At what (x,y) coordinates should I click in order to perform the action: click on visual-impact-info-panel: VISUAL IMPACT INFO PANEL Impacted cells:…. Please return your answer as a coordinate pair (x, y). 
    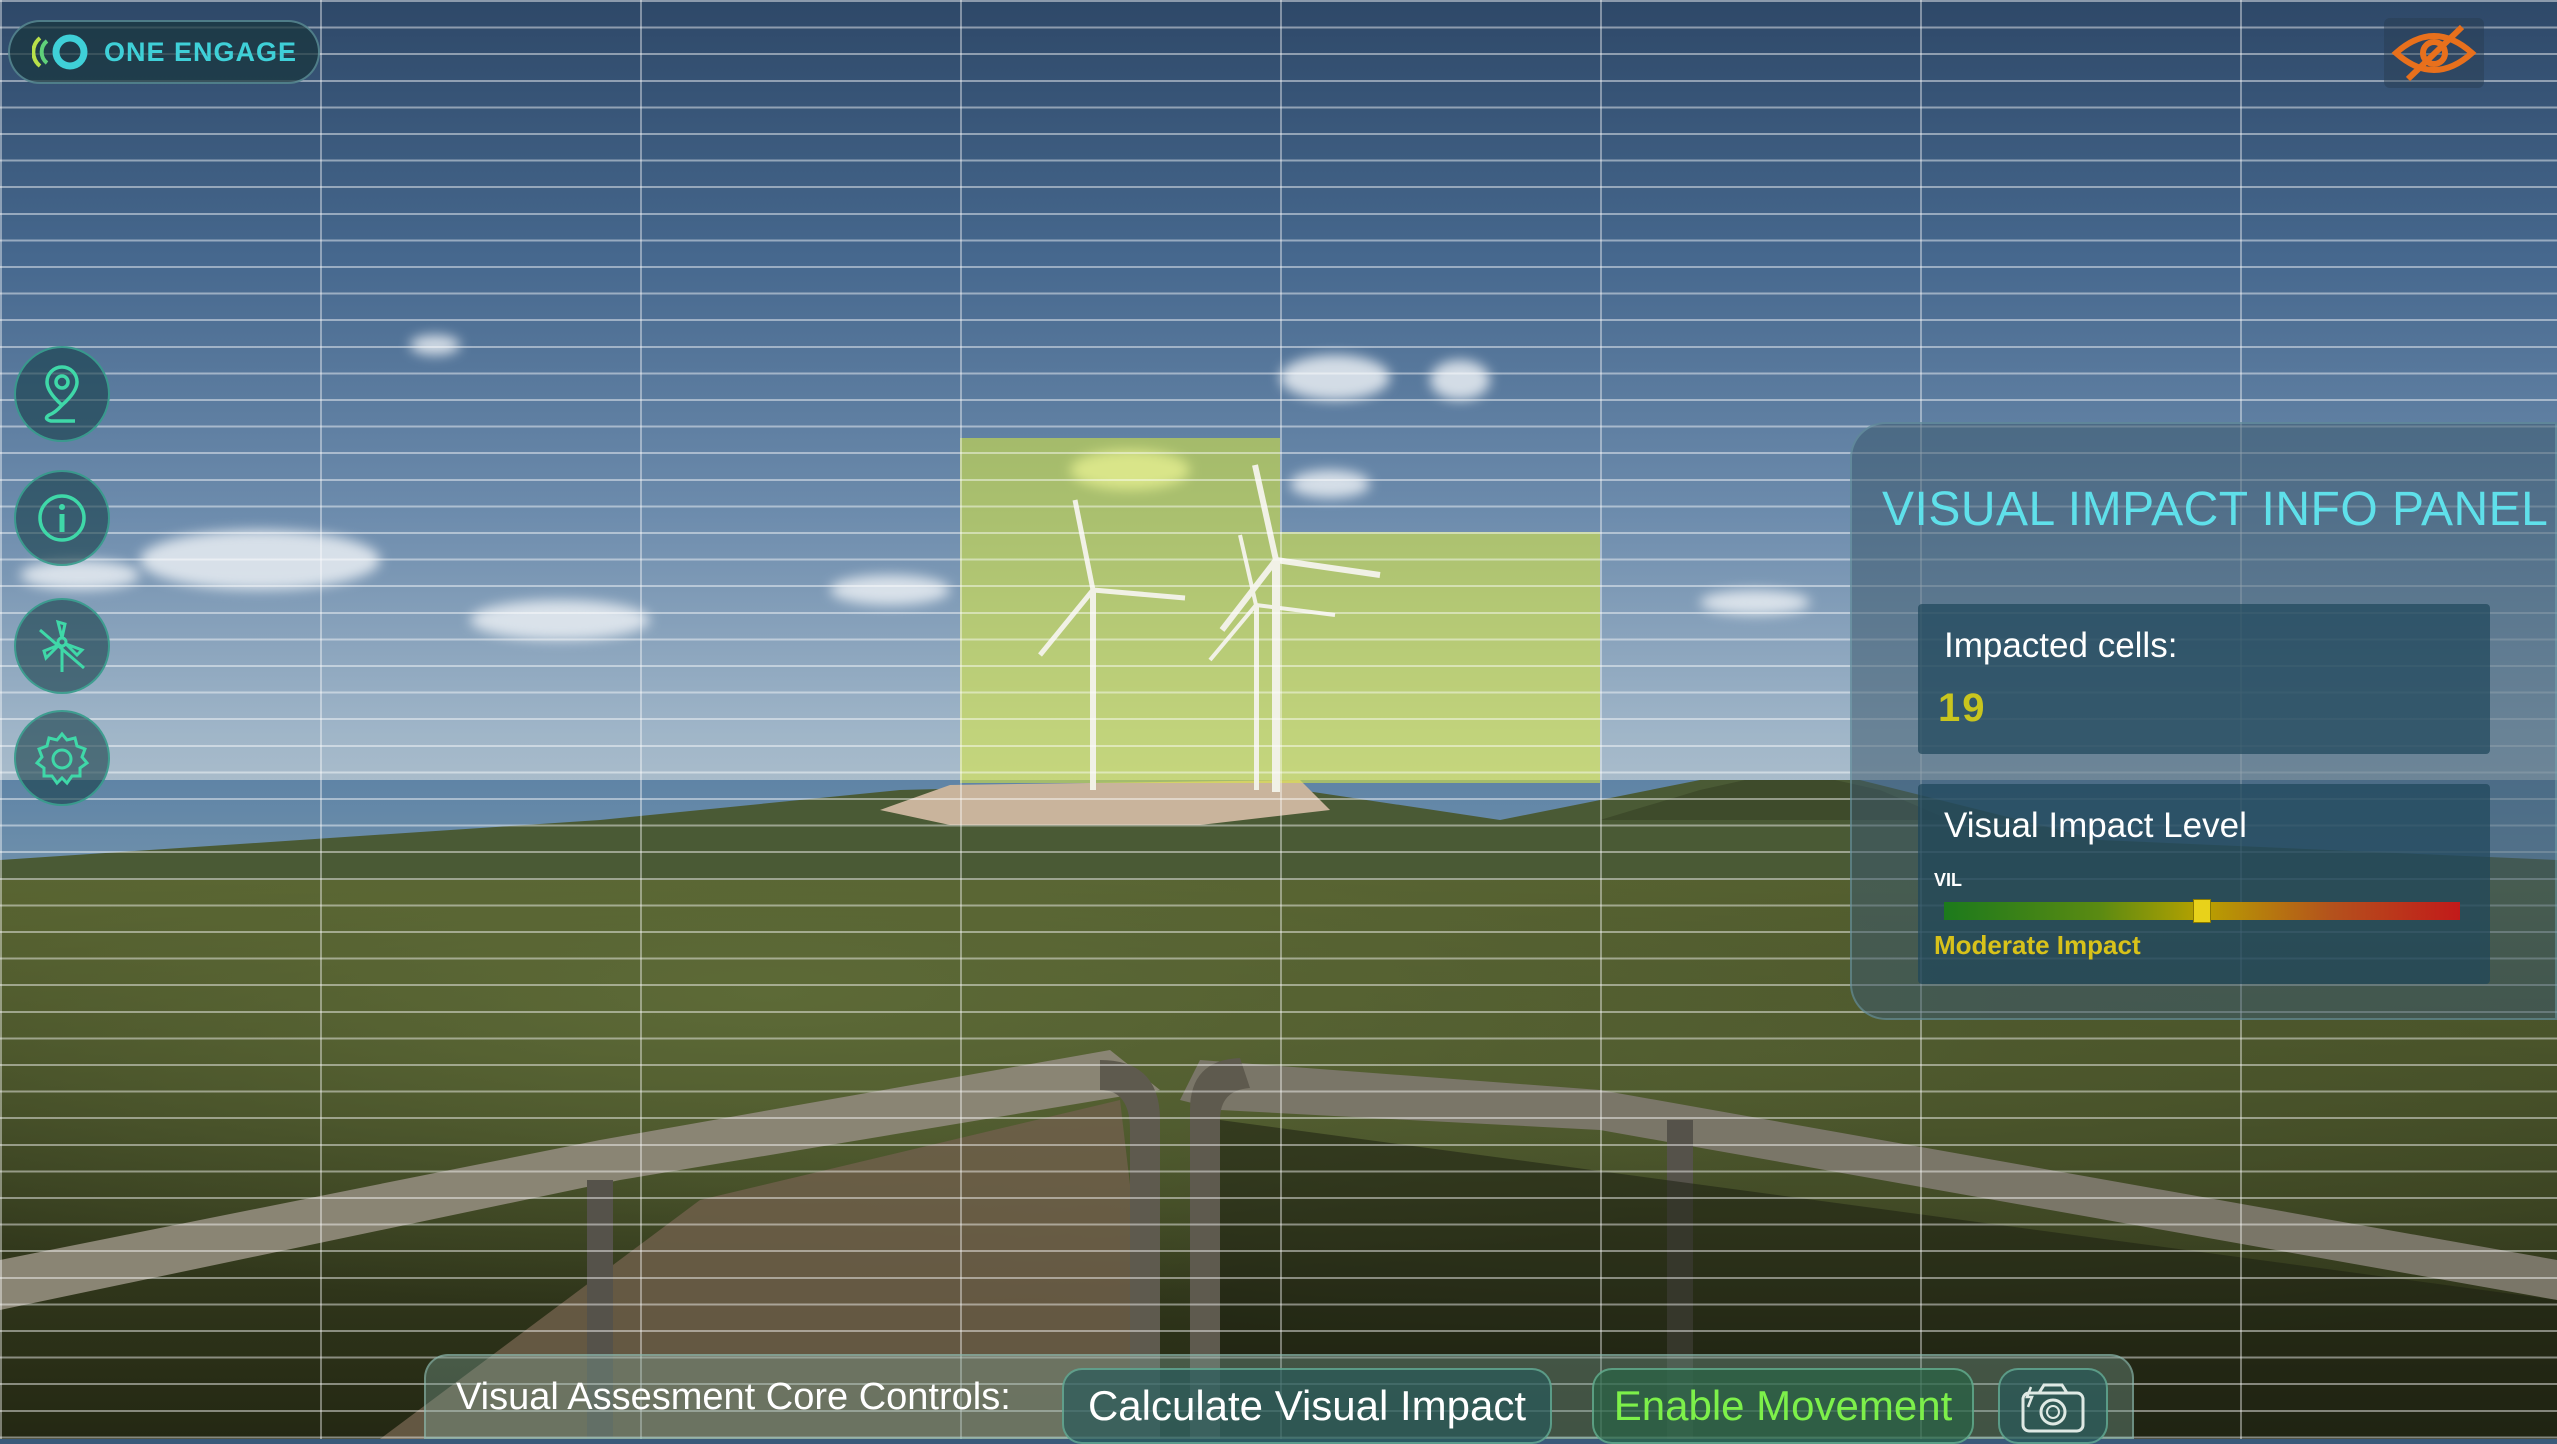
    Looking at the image, I should click on (2203, 721).